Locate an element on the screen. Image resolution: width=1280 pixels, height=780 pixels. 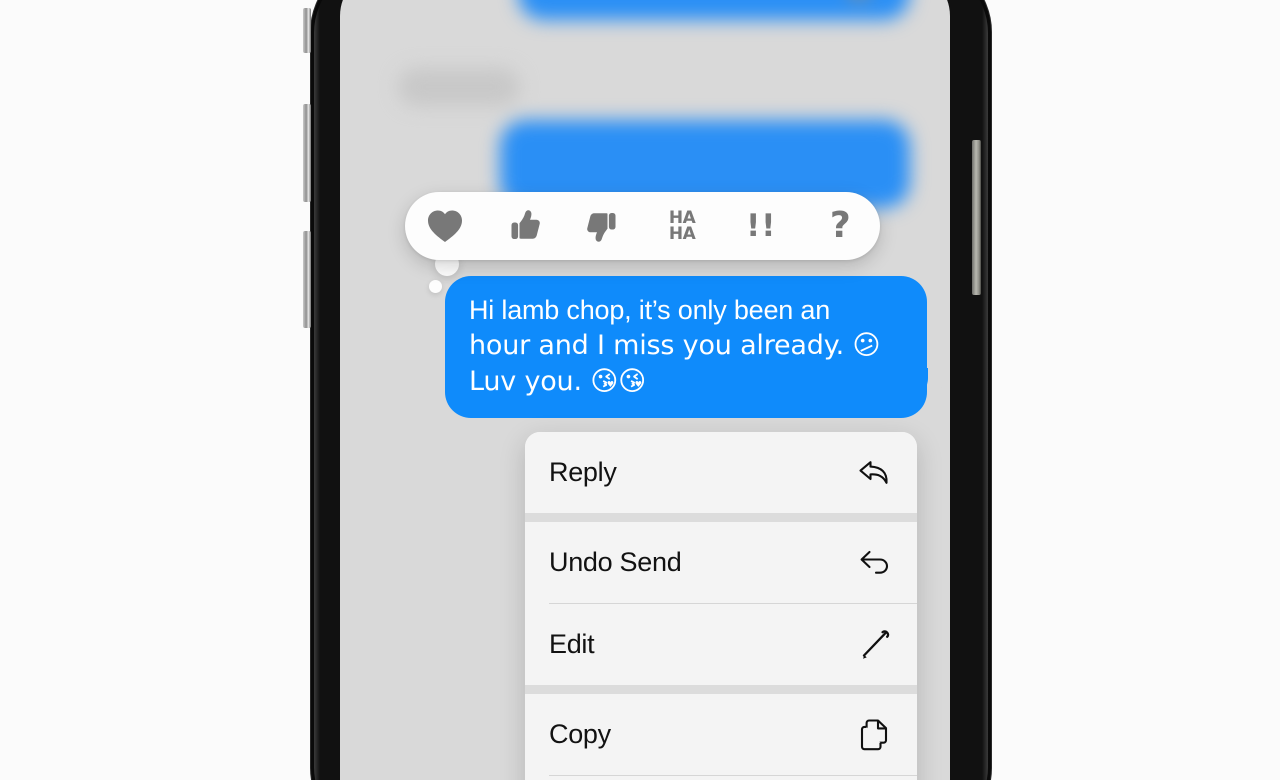
pencil-icon is located at coordinates (875, 645).